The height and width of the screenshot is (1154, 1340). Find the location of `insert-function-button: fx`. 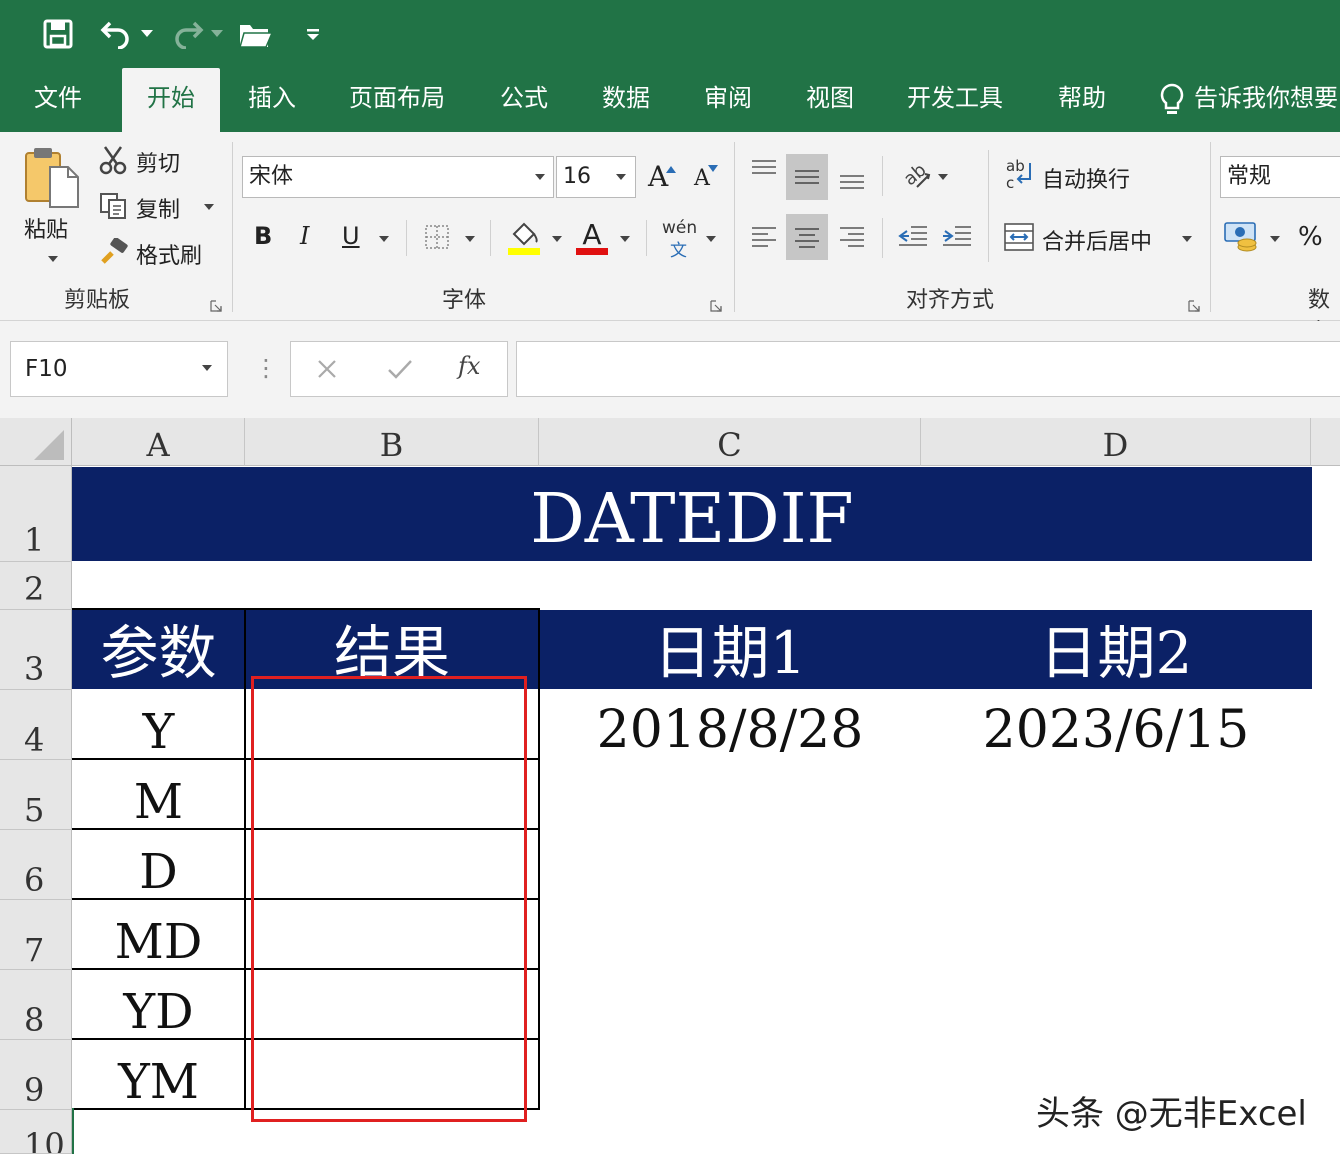

insert-function-button: fx is located at coordinates (469, 366).